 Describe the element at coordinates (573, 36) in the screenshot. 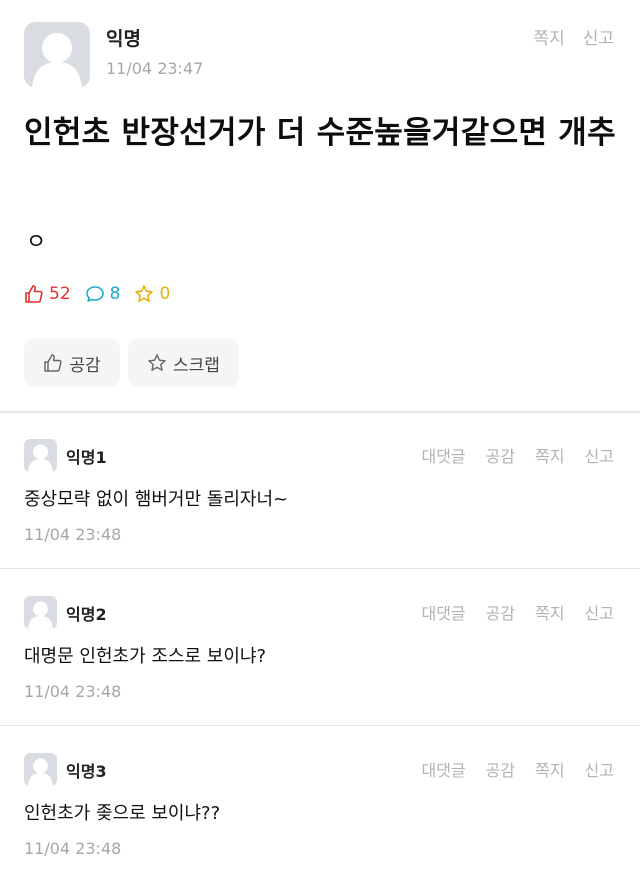

I see `post-actions: 쪽지 신고` at that location.